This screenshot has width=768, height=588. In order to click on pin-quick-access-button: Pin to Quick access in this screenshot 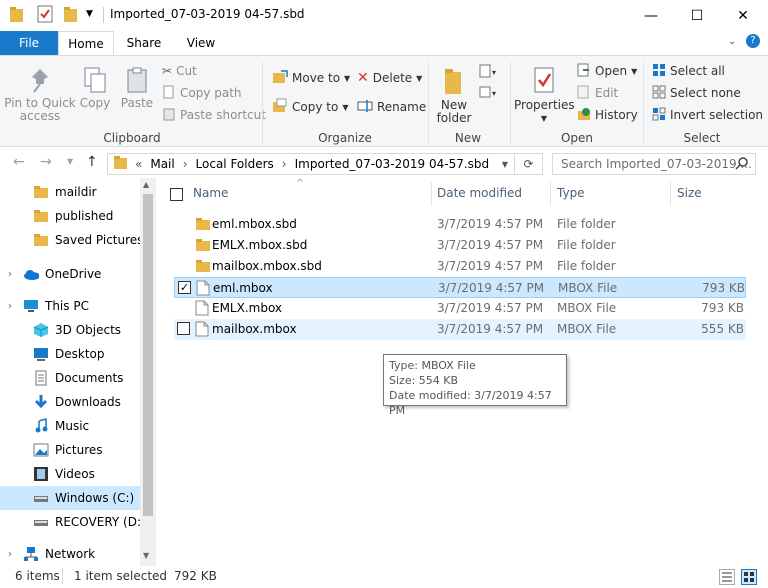, I will do `click(40, 94)`.